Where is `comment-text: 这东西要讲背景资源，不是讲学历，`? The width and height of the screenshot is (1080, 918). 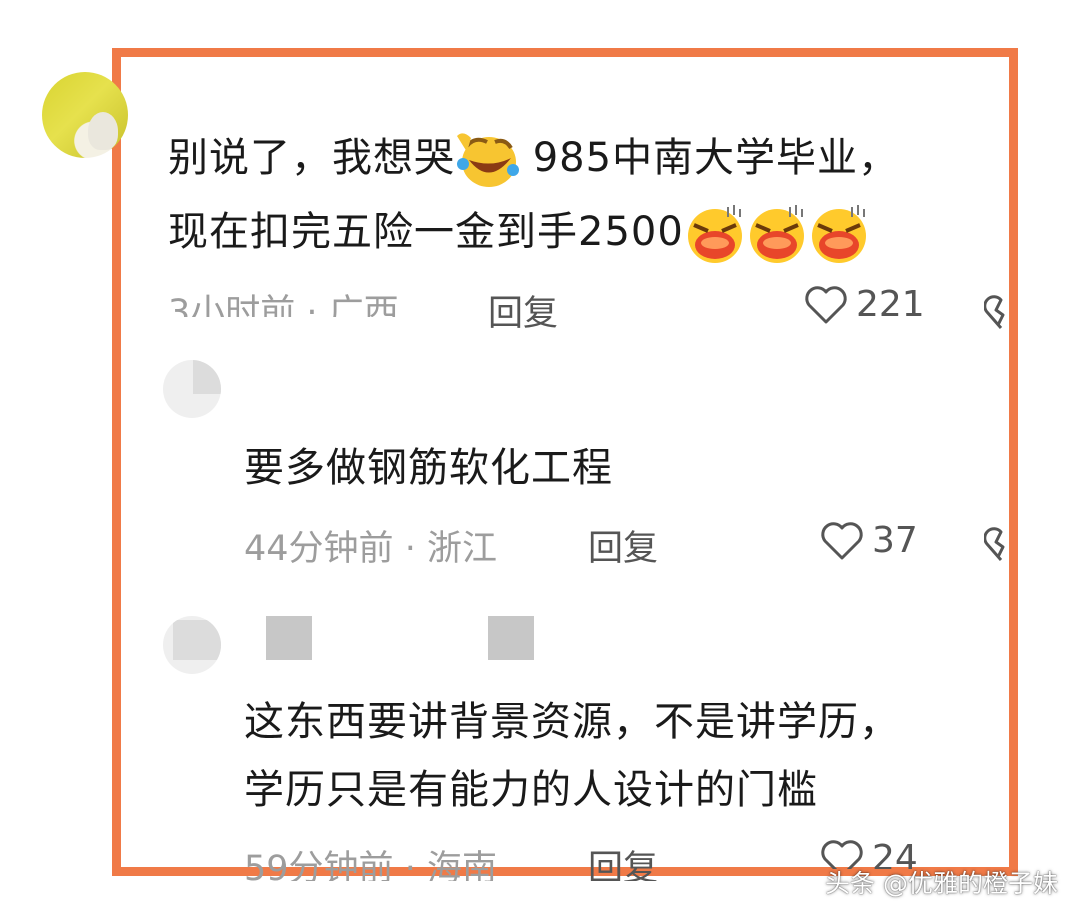
comment-text: 这东西要讲背景资源，不是讲学历， is located at coordinates (572, 722).